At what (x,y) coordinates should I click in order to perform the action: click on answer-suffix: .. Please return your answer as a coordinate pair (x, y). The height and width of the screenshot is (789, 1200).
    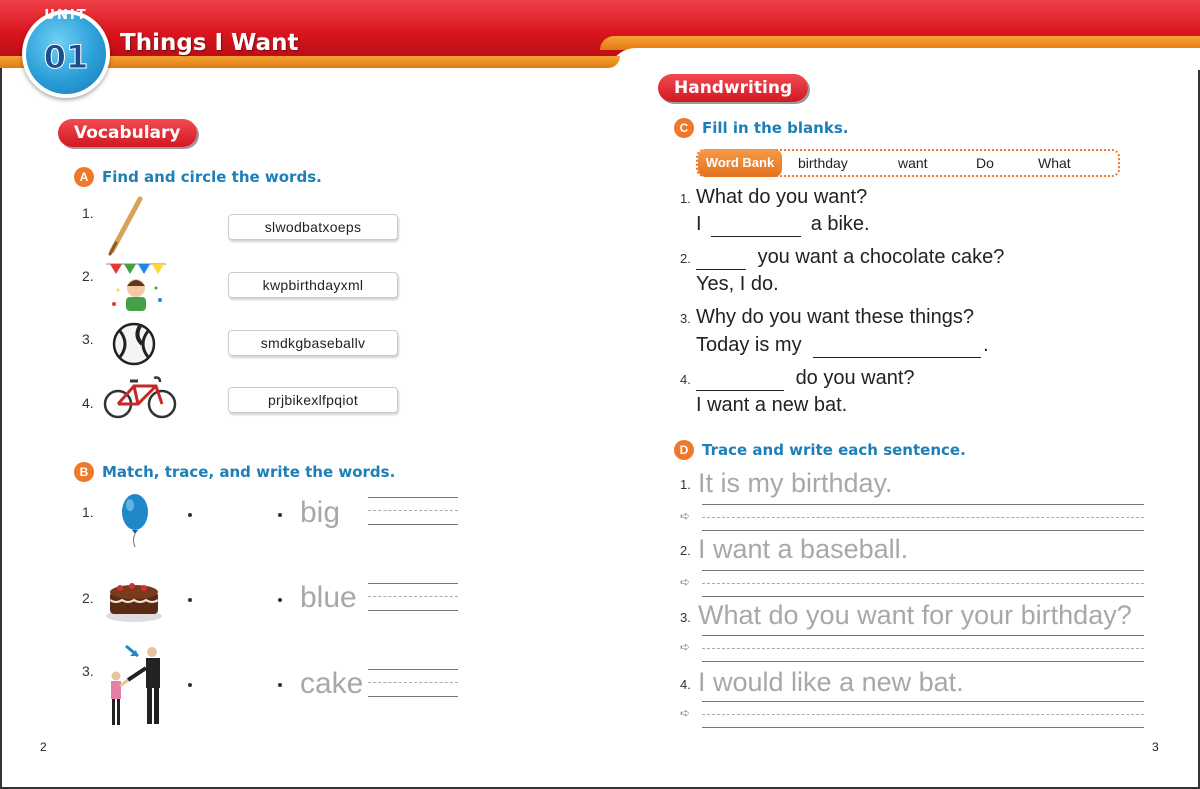
    Looking at the image, I should click on (986, 345).